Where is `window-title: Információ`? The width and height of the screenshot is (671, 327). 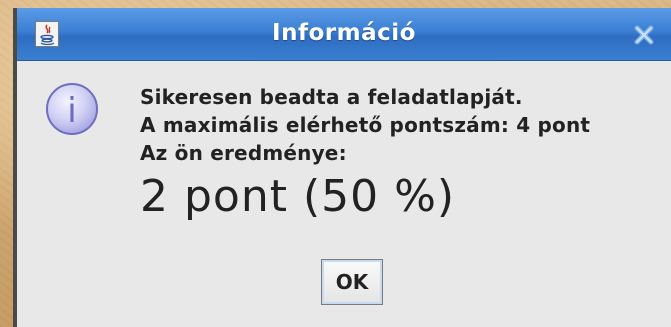 window-title: Információ is located at coordinates (344, 33).